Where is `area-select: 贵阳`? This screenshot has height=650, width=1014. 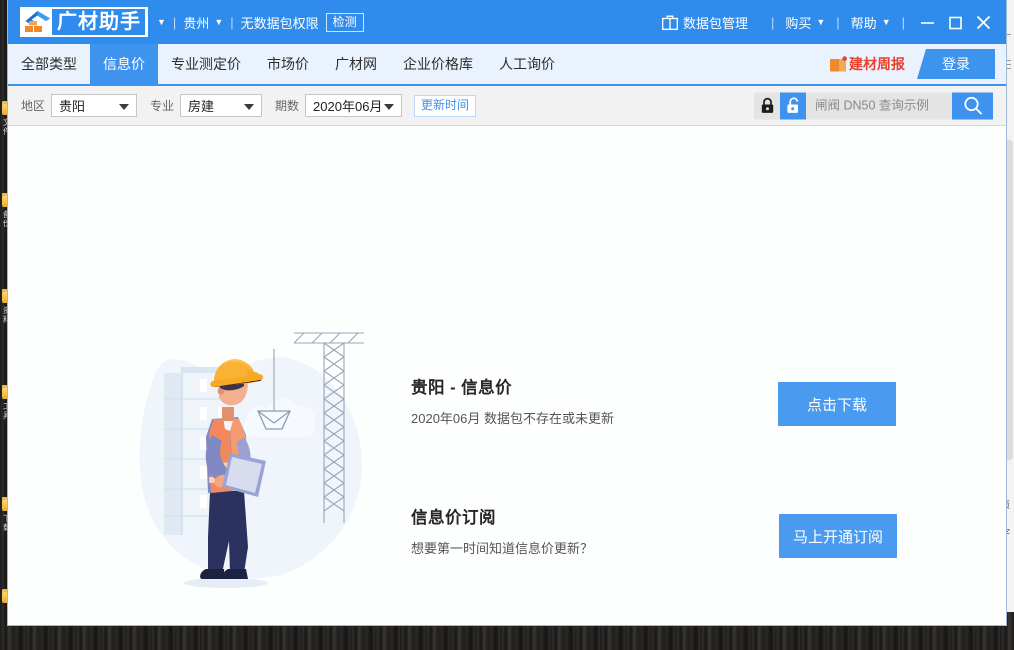
area-select: 贵阳 is located at coordinates (94, 105).